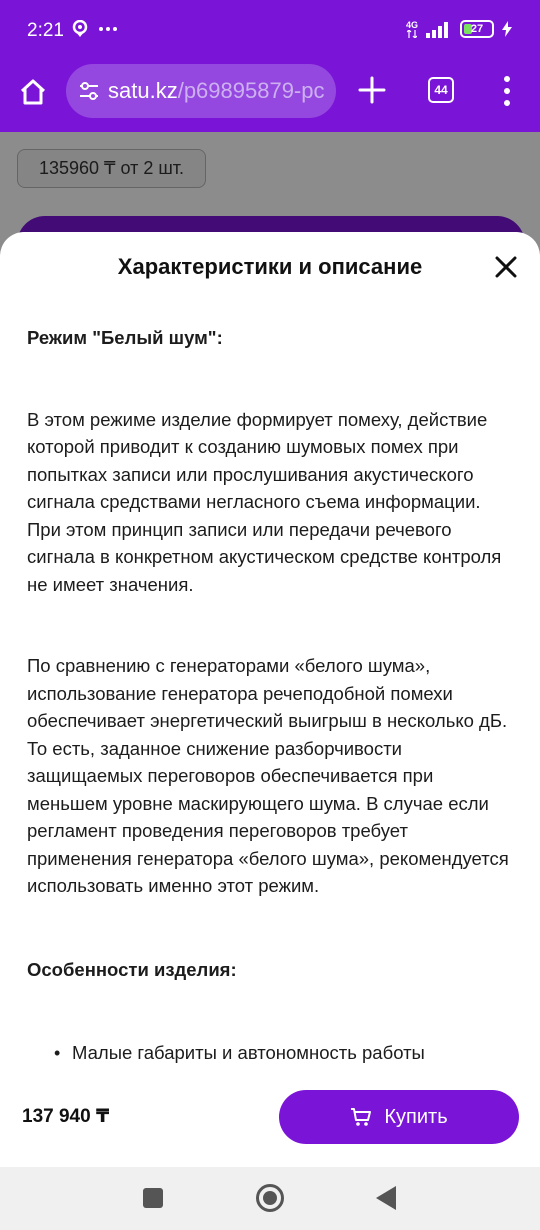 Image resolution: width=540 pixels, height=1230 pixels. I want to click on browser-toolbar: satu.kz/p69895879-pc 44, so click(270, 97).